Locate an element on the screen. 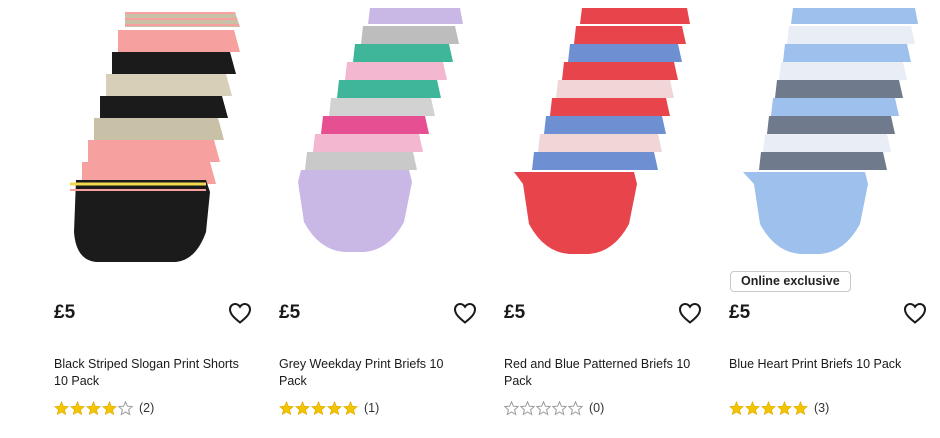  product-title: Blue Heart Print Briefs 10 Pack is located at coordinates (825, 364).